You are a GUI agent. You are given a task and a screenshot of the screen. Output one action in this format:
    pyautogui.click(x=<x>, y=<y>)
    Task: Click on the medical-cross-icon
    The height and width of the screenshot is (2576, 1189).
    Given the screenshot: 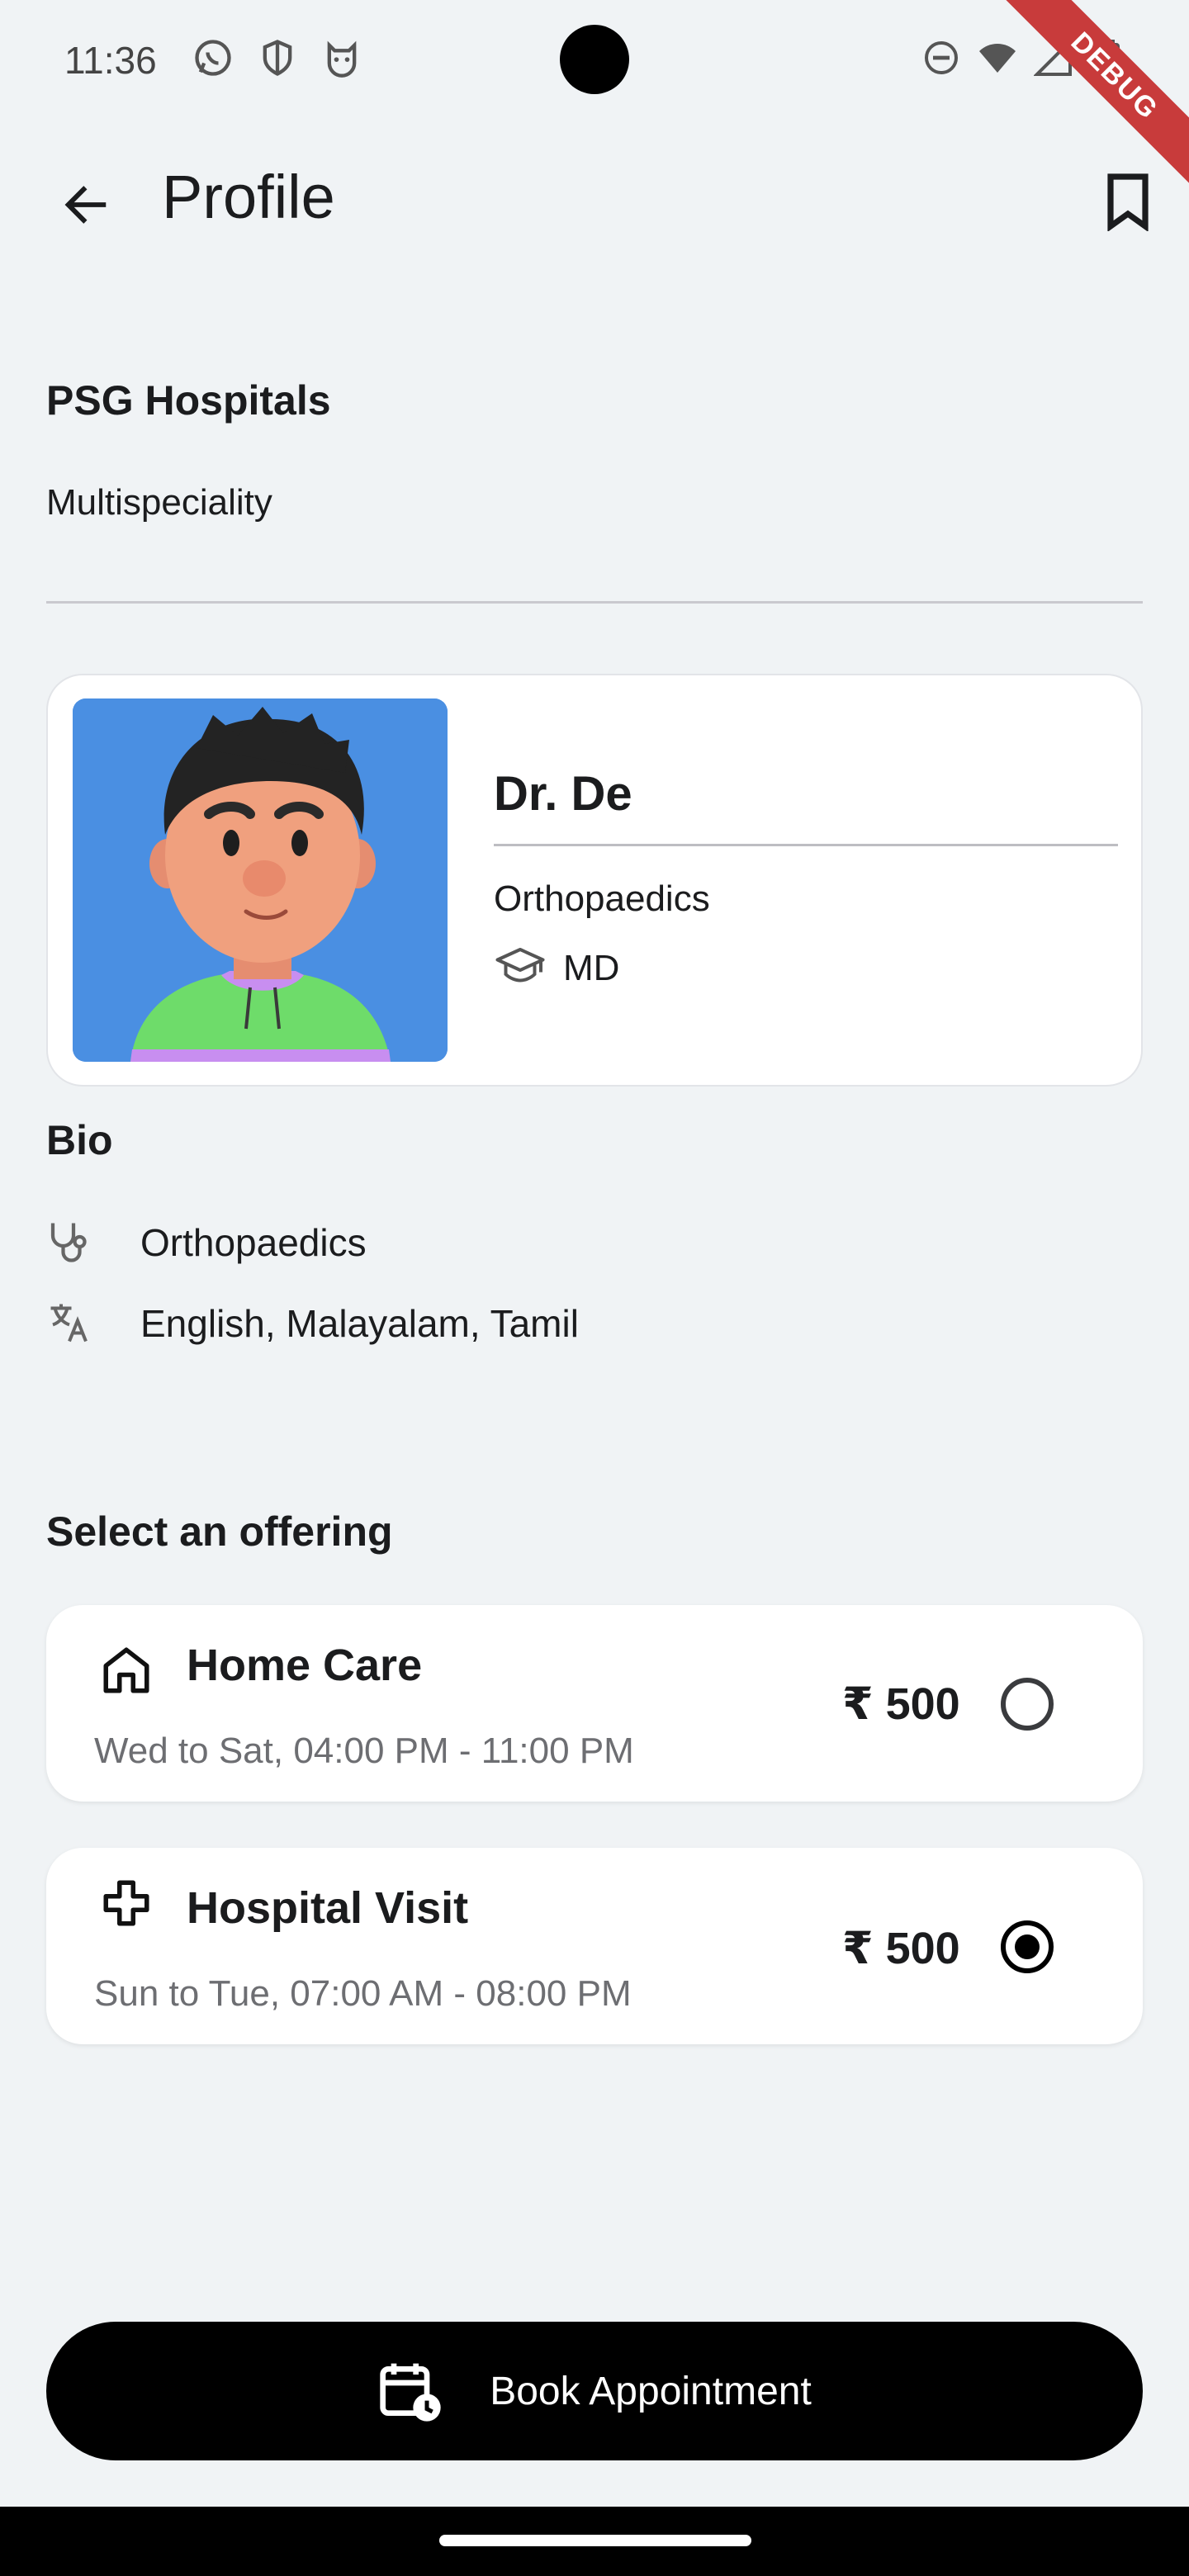 What is the action you would take?
    pyautogui.click(x=126, y=1903)
    